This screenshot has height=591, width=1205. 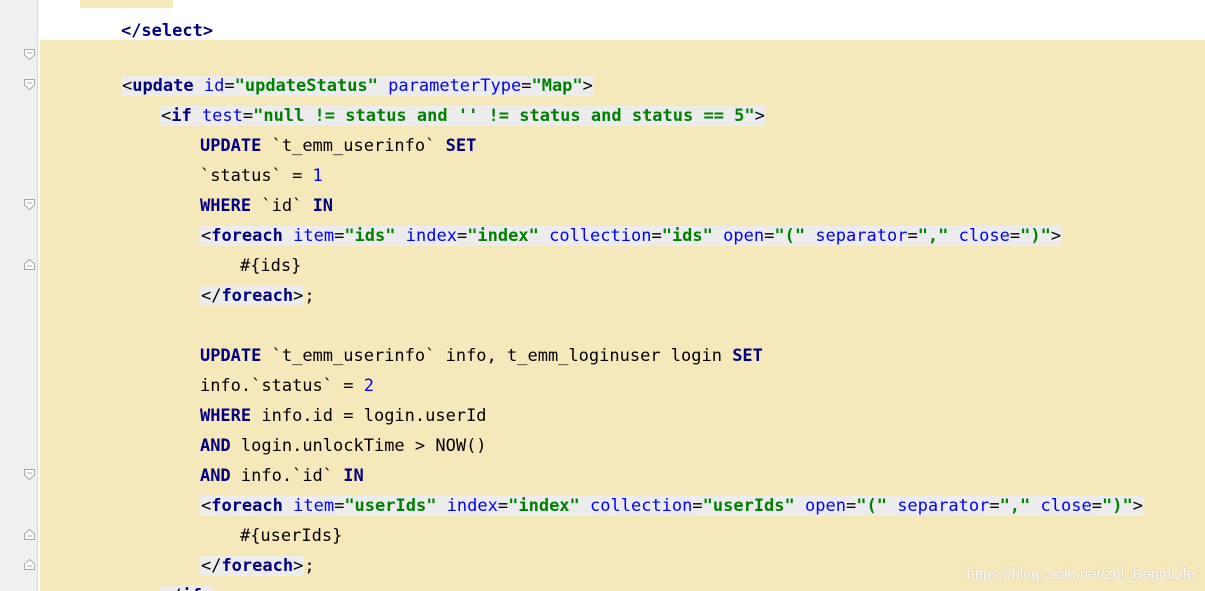 I want to click on partial-select-close-tag: </select>, so click(x=167, y=31).